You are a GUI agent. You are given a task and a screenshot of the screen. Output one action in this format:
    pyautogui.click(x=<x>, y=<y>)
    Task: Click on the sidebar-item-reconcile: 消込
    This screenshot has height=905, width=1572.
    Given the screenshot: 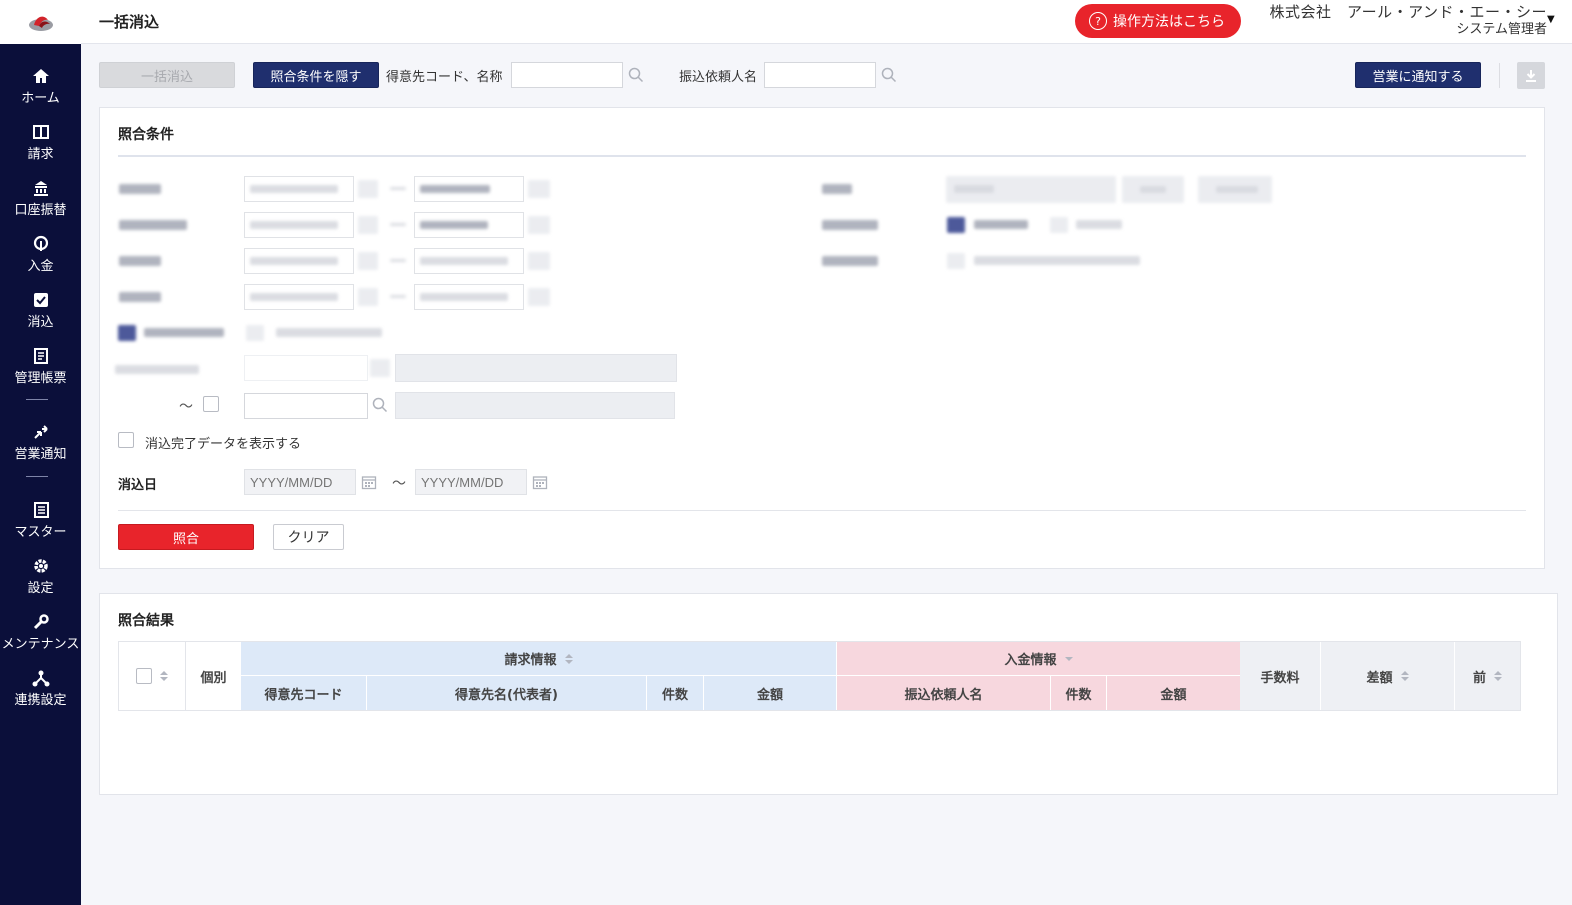 What is the action you would take?
    pyautogui.click(x=40, y=310)
    